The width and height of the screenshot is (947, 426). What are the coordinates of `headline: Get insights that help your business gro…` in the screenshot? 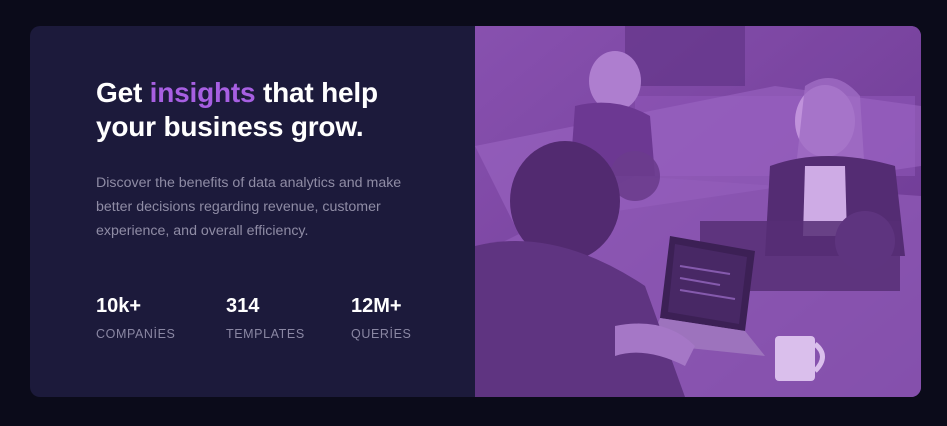 It's located at (266, 110).